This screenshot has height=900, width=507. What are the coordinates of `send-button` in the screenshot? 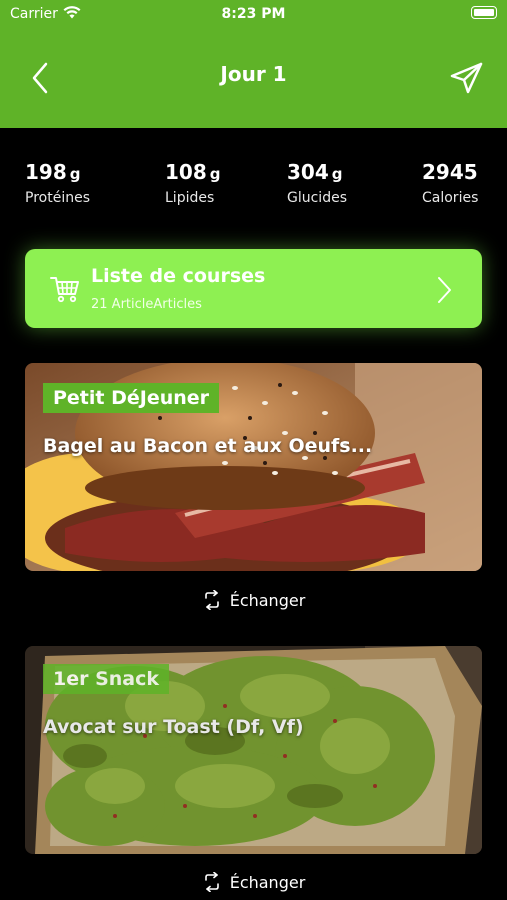 It's located at (467, 78).